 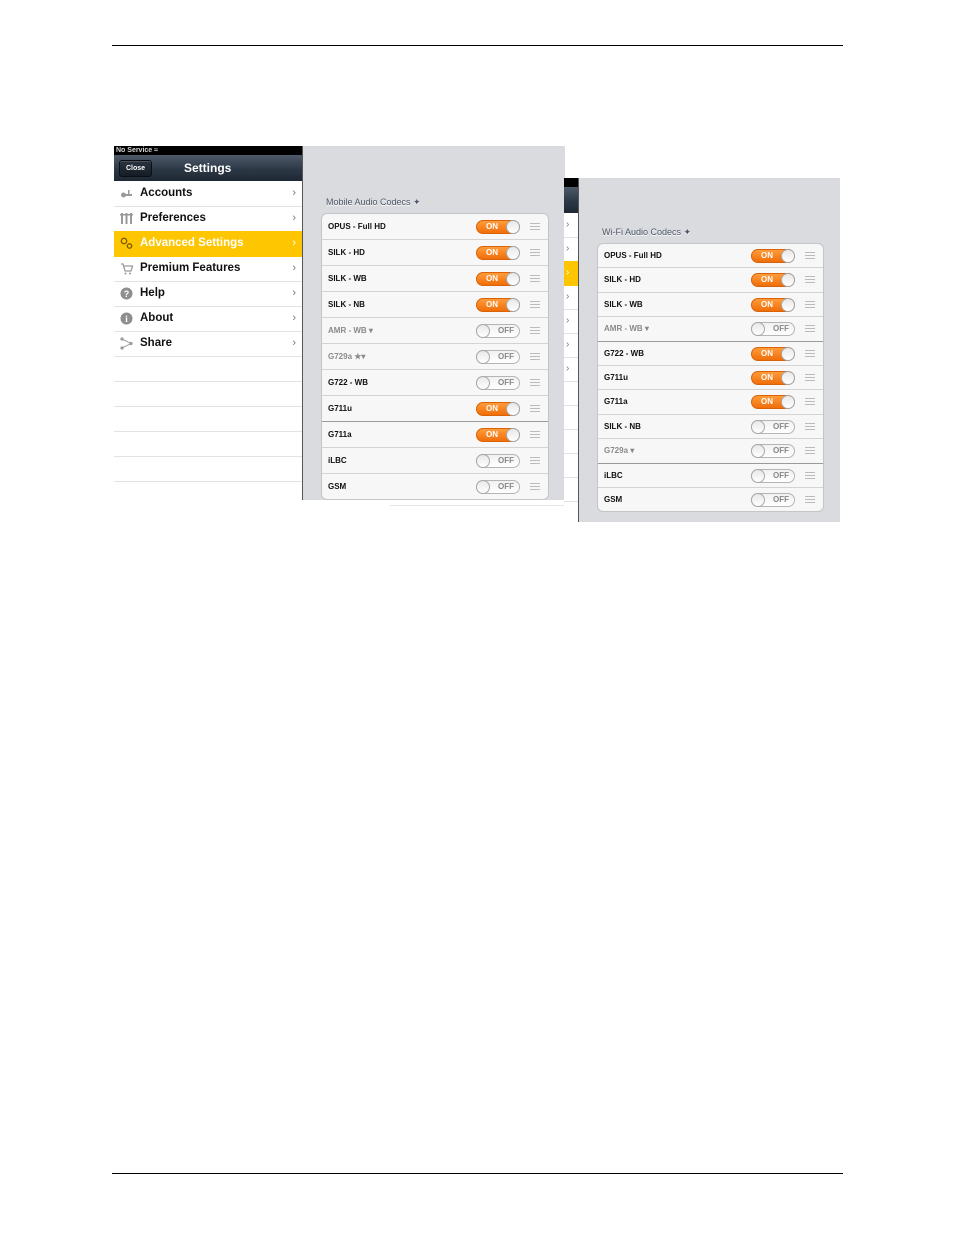 I want to click on menu-item-preferences: Preferences ›, so click(x=208, y=219).